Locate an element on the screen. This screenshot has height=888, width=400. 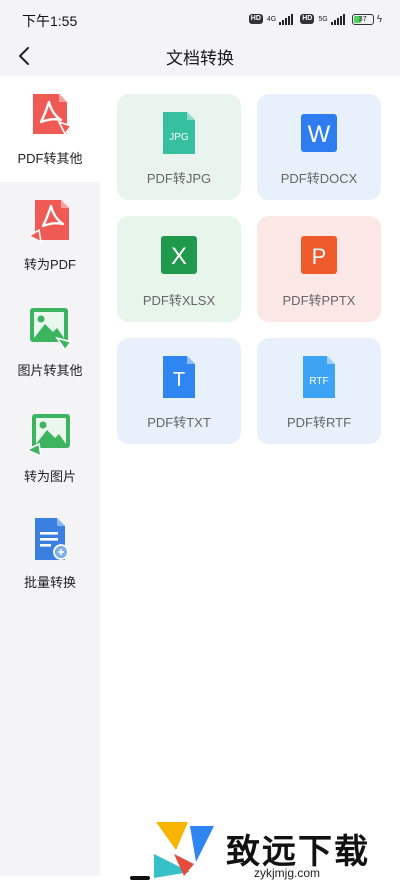
ppt-icon-text: P is located at coordinates (319, 256).